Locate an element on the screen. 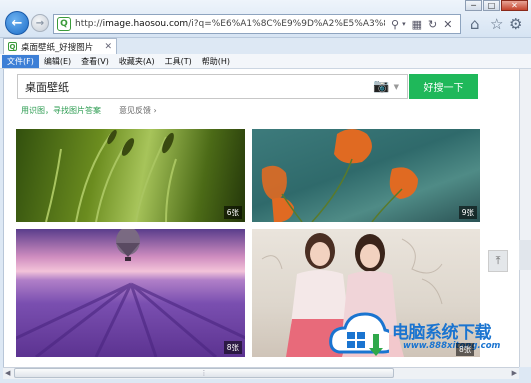 The width and height of the screenshot is (531, 383). minimize-button: ─ is located at coordinates (473, 5).